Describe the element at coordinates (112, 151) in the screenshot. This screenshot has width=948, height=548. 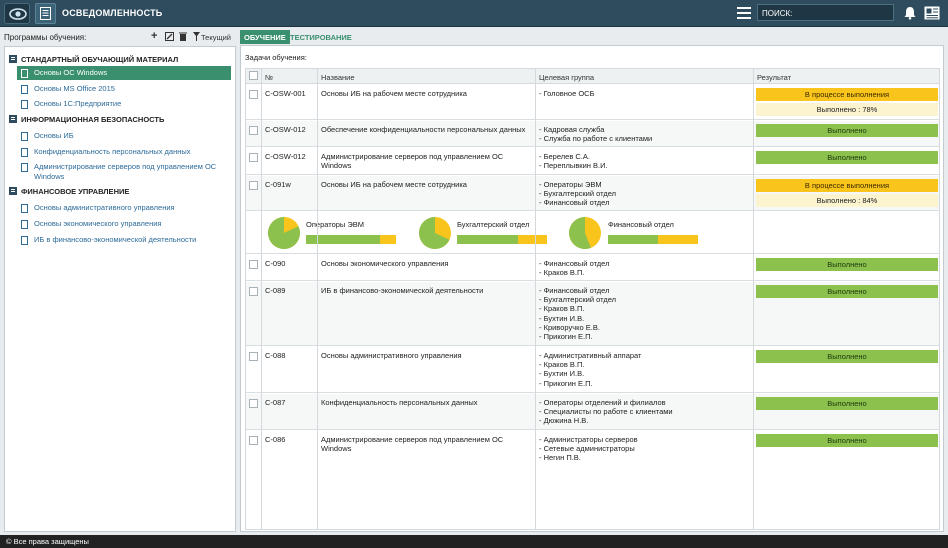
I see `tree-item-label: Конфиденциальность персональных данных` at that location.